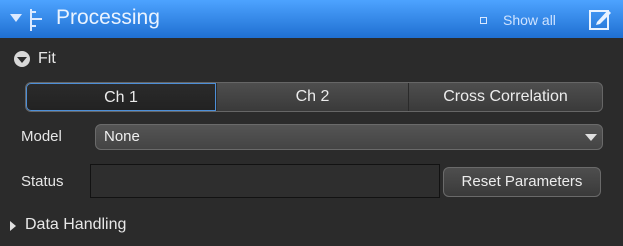 The height and width of the screenshot is (246, 623). I want to click on tab-ch1: Ch 1, so click(121, 97).